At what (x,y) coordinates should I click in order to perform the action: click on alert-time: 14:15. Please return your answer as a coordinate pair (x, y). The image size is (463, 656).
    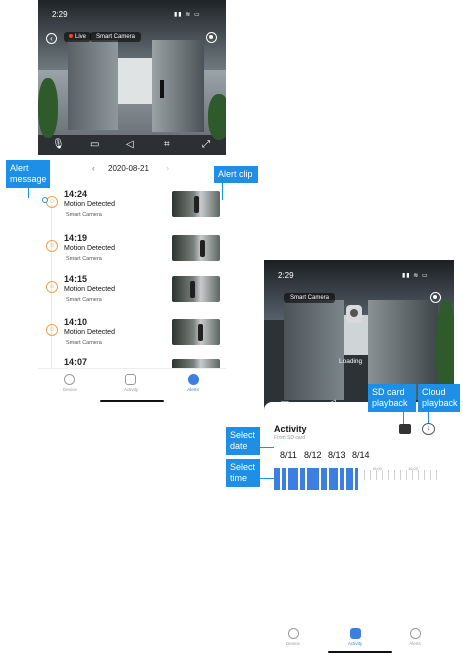
    Looking at the image, I should click on (76, 279).